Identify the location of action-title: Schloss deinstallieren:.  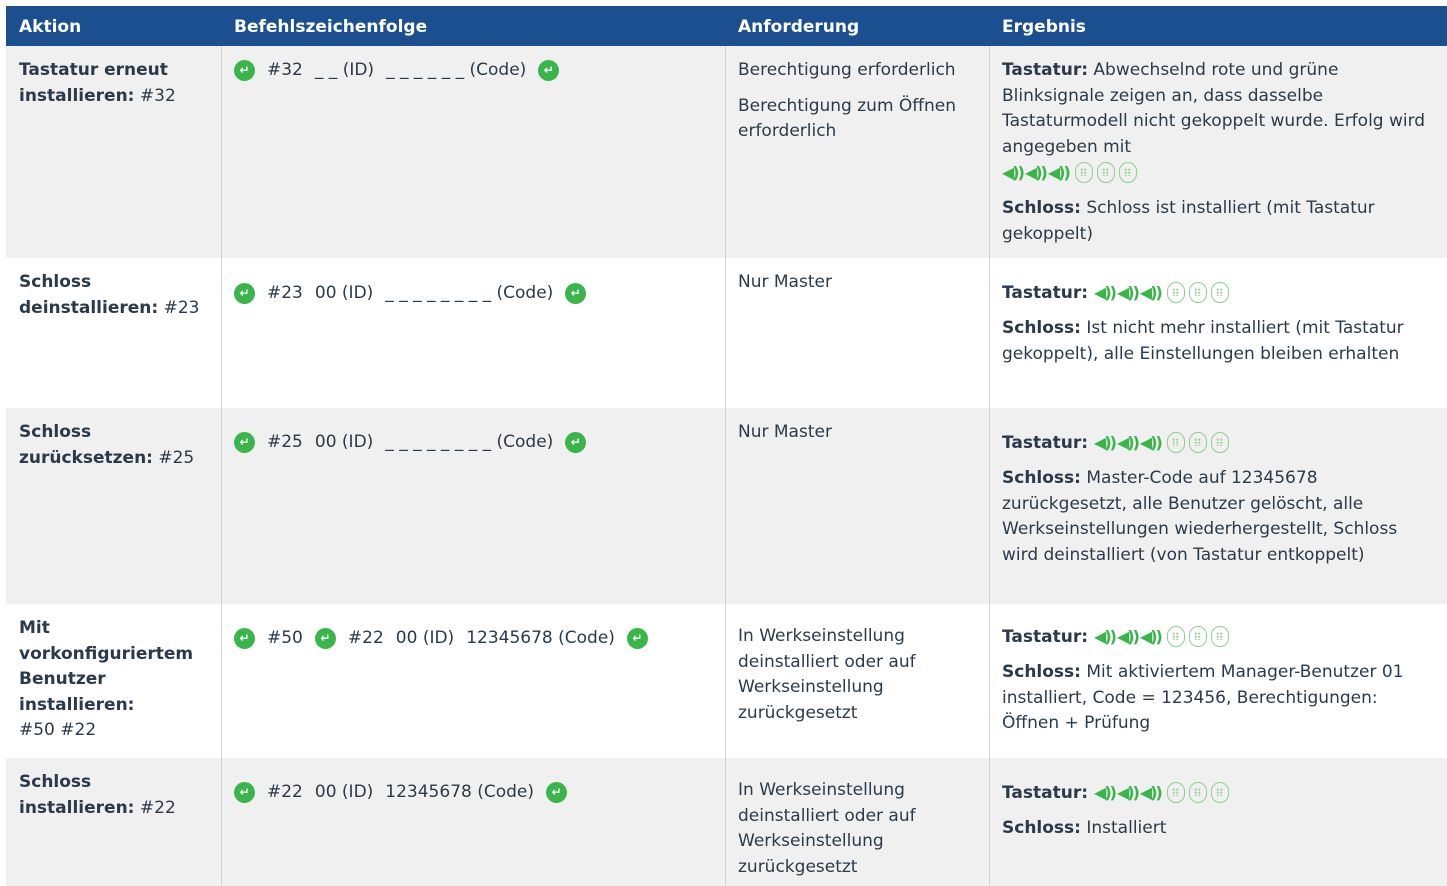
(89, 295).